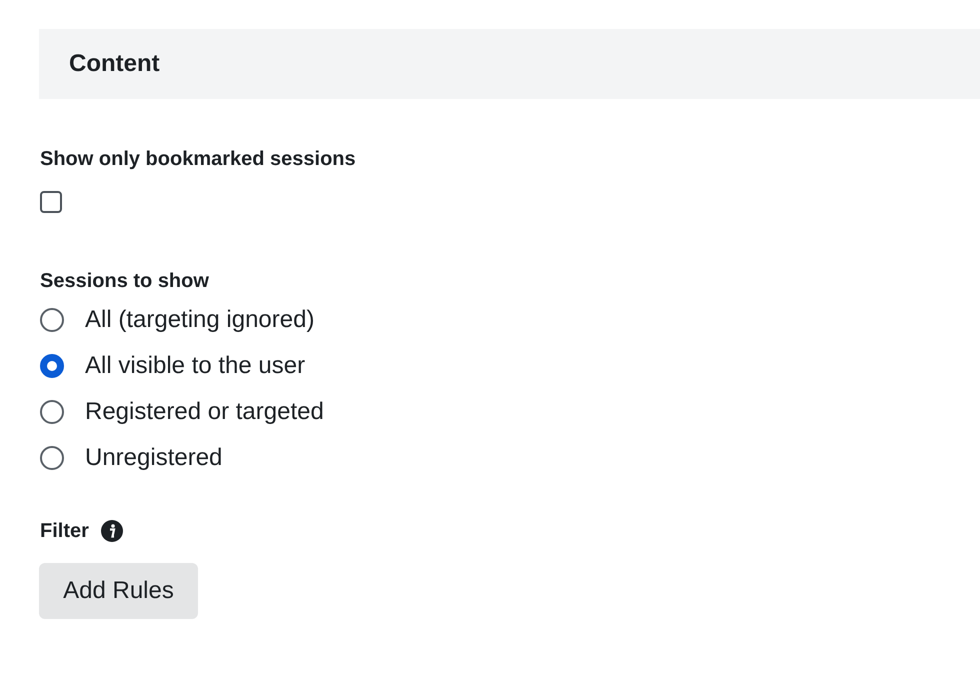 This screenshot has width=980, height=690. I want to click on add-rules-button: Add Rules, so click(118, 591).